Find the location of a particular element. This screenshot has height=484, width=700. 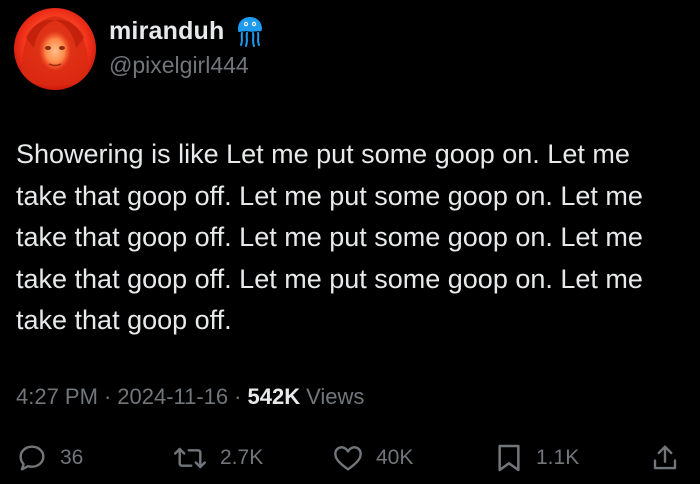

user-handle: @pixelgirl444 is located at coordinates (179, 65).